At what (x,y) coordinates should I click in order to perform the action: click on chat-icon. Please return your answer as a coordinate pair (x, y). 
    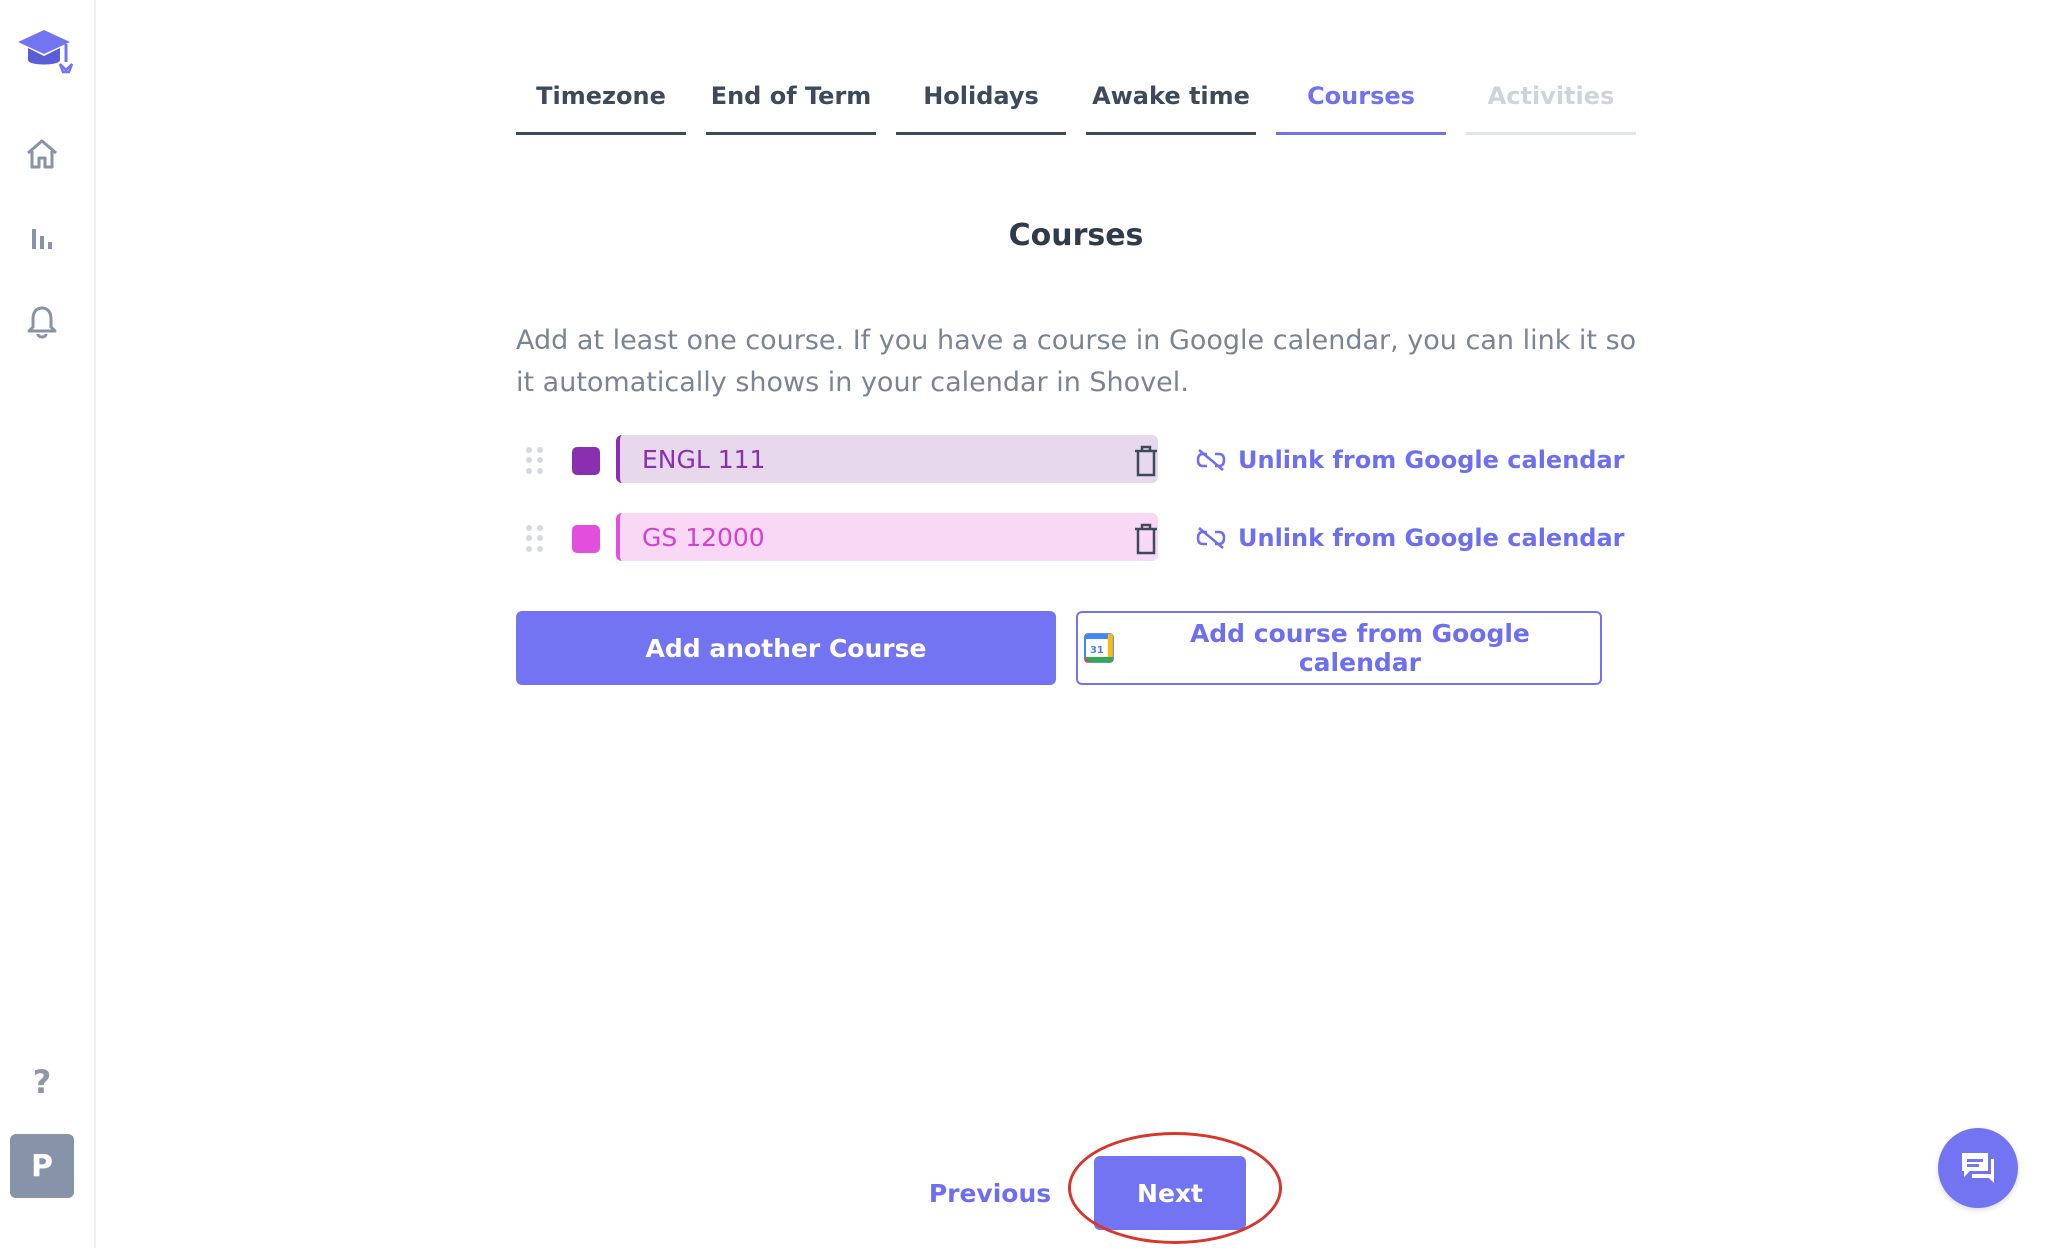
    Looking at the image, I should click on (1978, 1168).